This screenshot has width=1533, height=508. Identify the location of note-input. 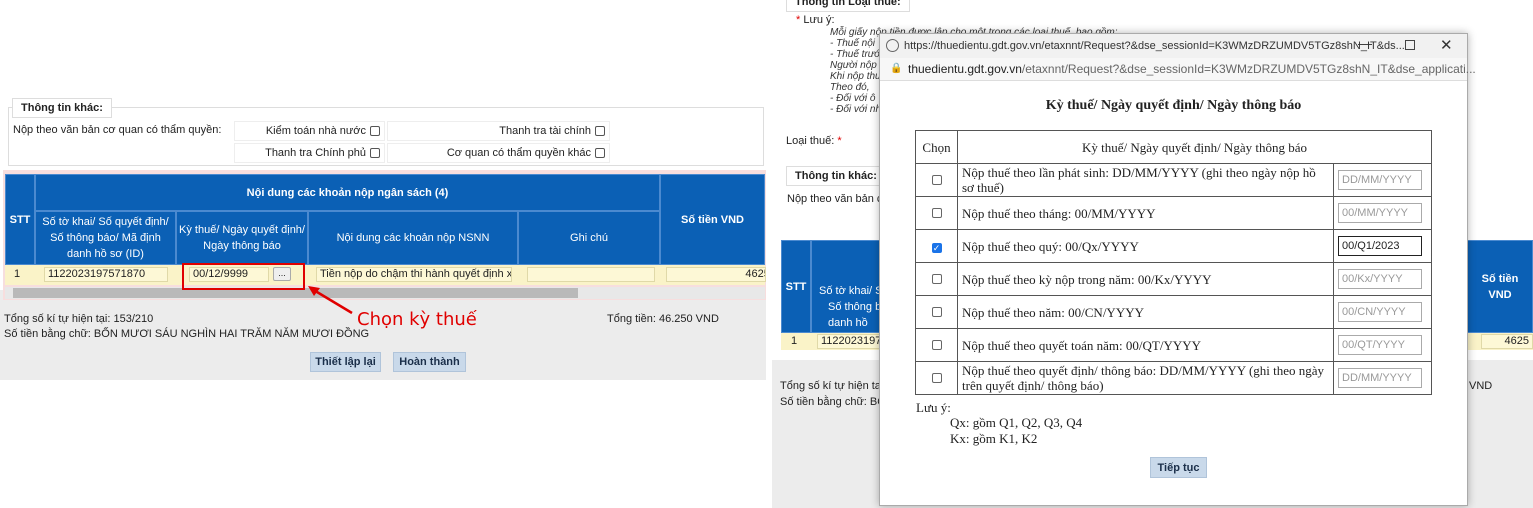
(591, 274).